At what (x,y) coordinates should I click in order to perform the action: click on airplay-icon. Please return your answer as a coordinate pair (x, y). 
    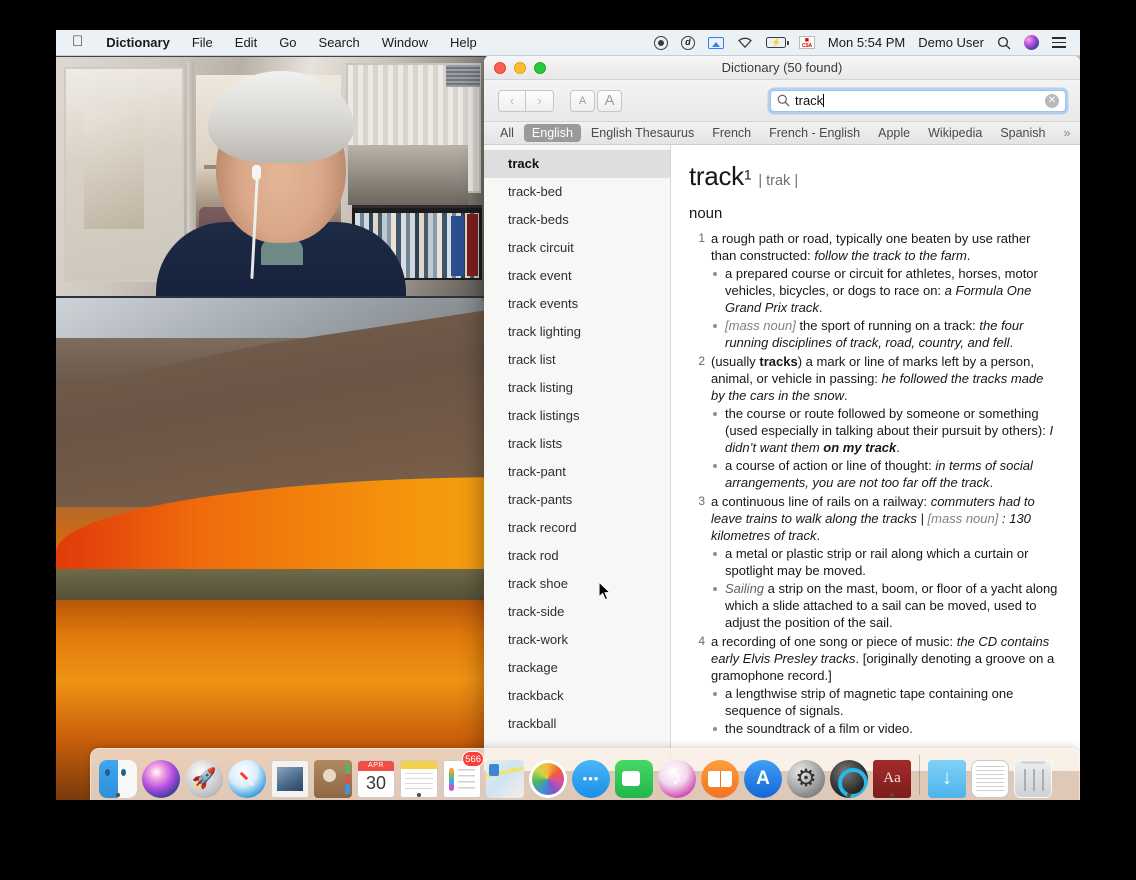
    Looking at the image, I should click on (715, 42).